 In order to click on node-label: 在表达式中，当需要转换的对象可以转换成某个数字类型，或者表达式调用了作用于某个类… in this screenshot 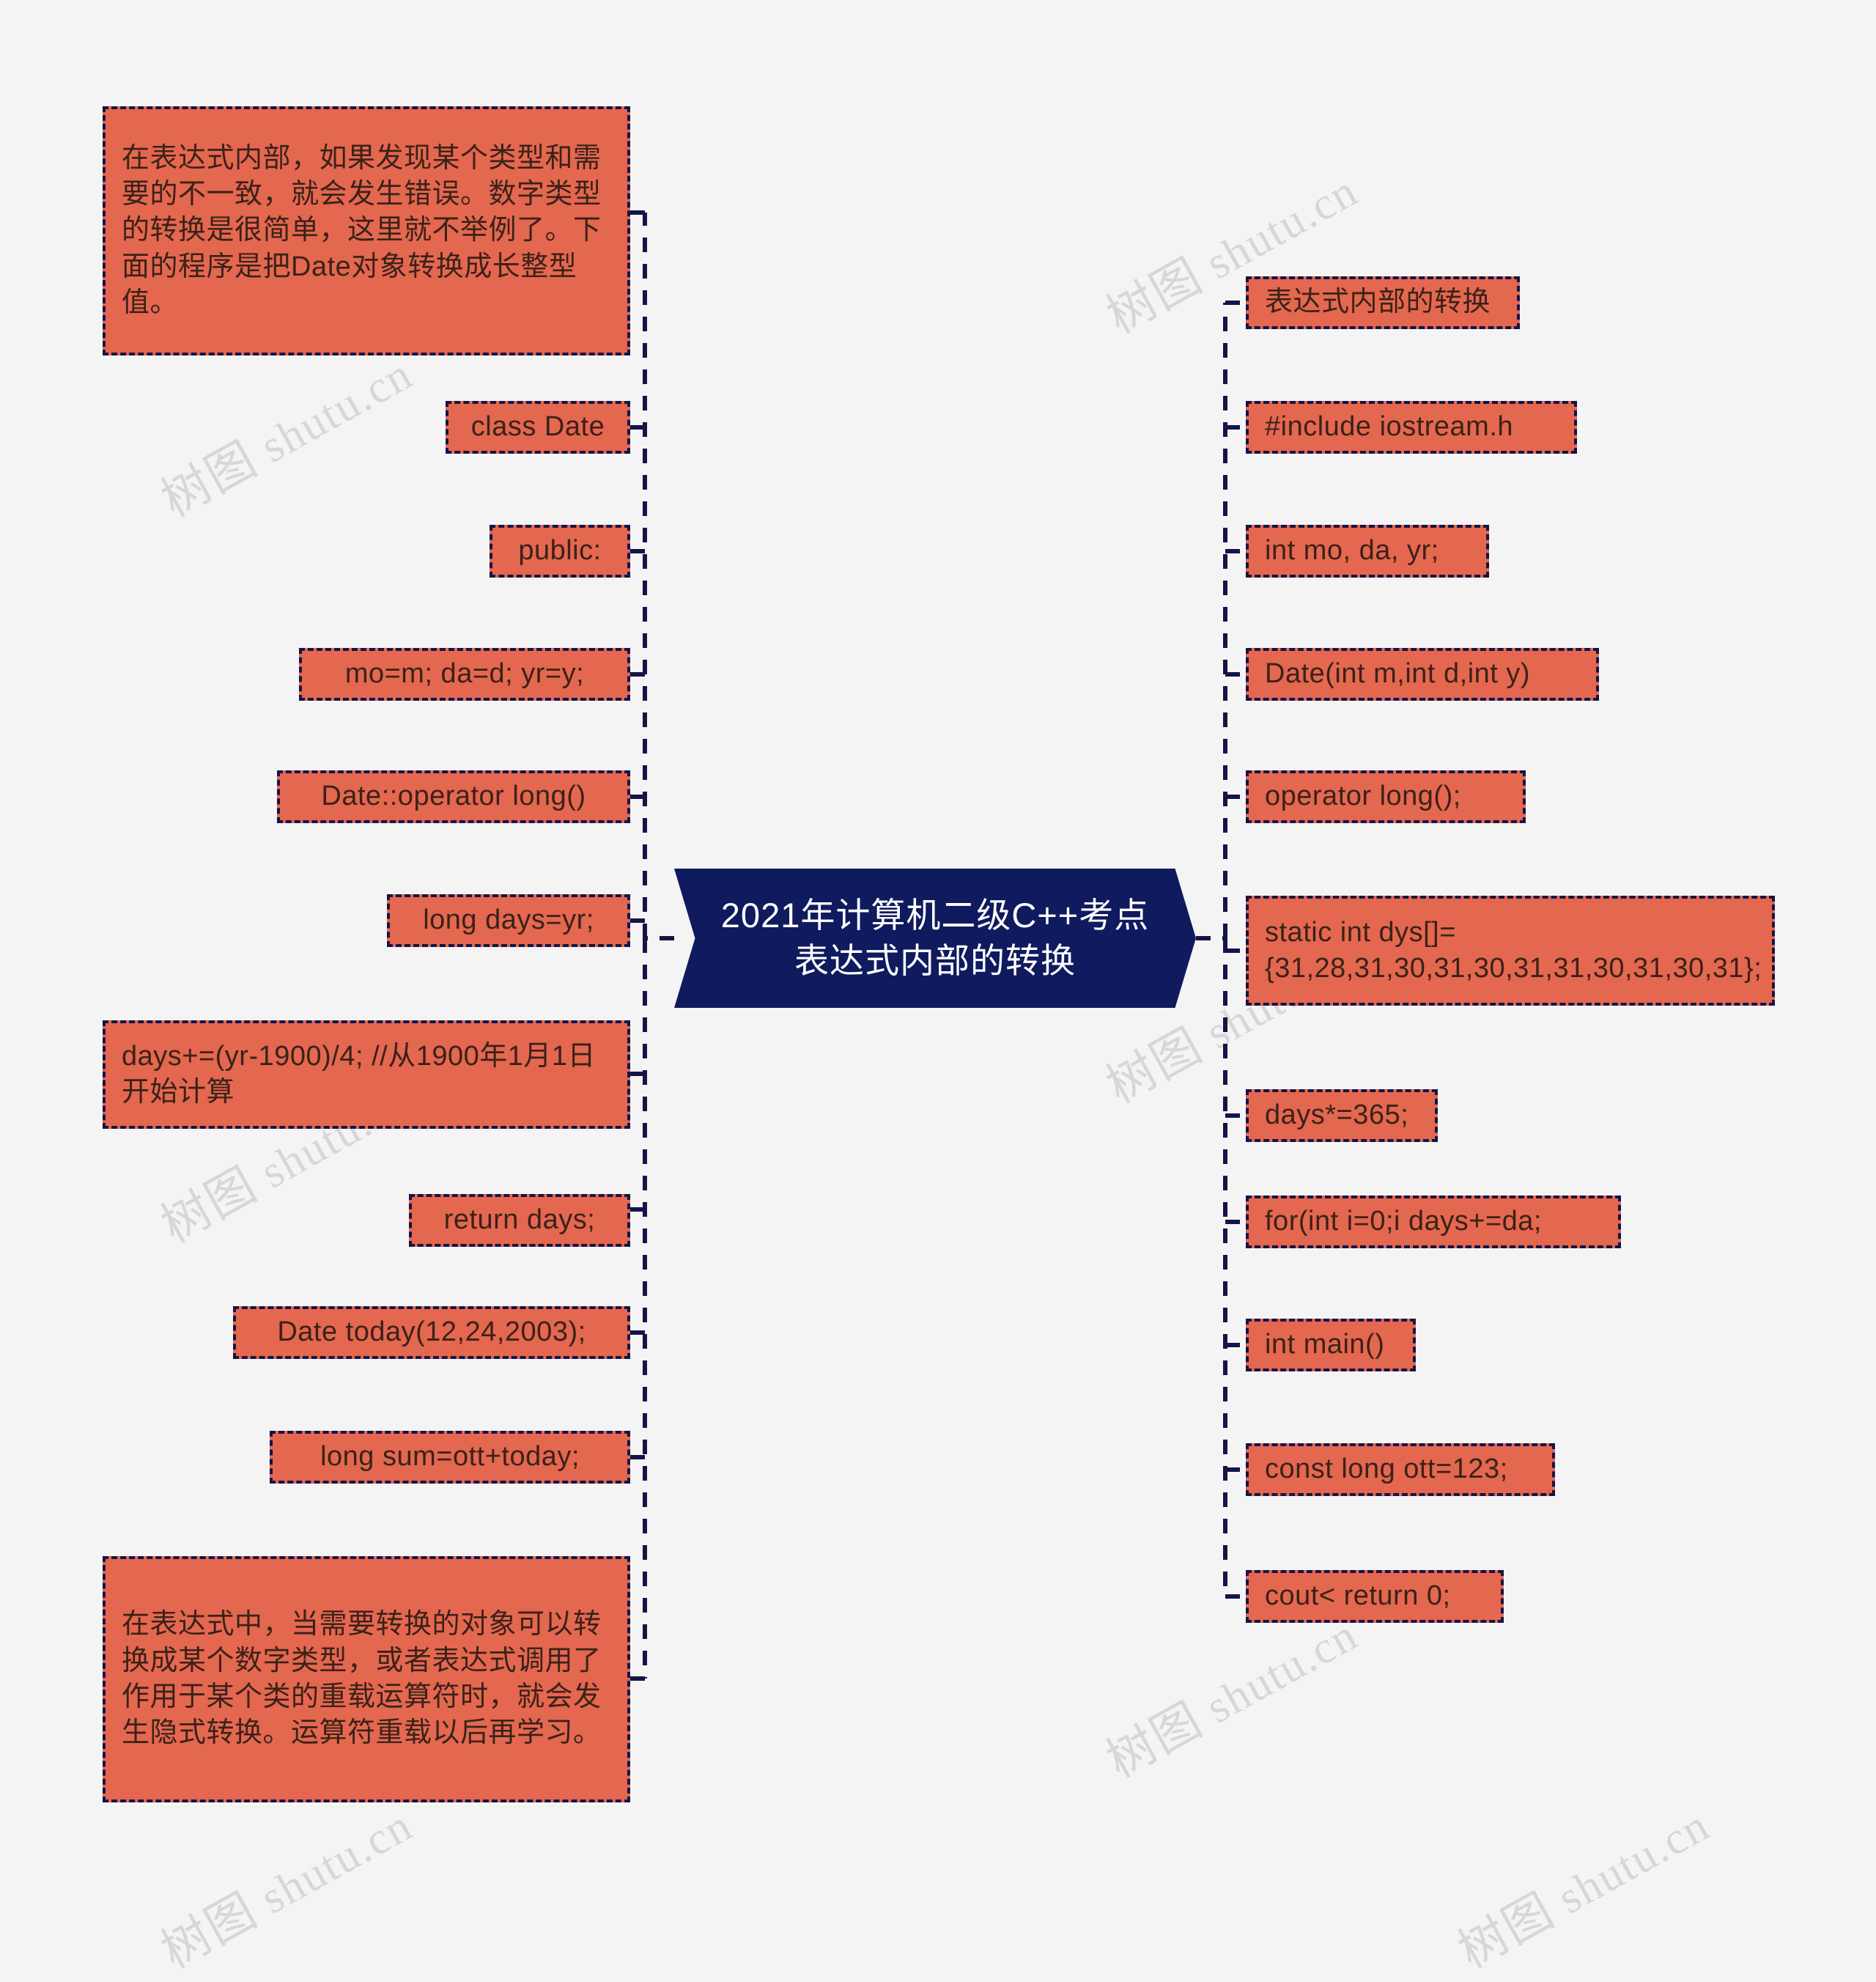, I will do `click(362, 1679)`.